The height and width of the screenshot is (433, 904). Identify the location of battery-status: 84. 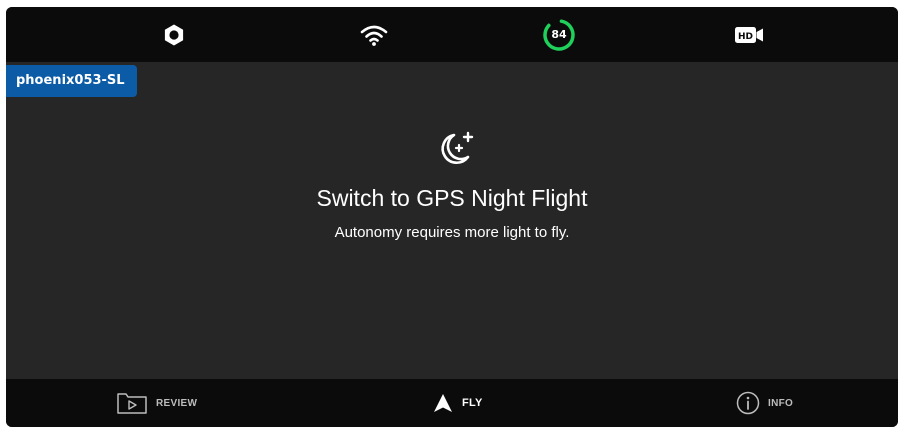
(559, 34).